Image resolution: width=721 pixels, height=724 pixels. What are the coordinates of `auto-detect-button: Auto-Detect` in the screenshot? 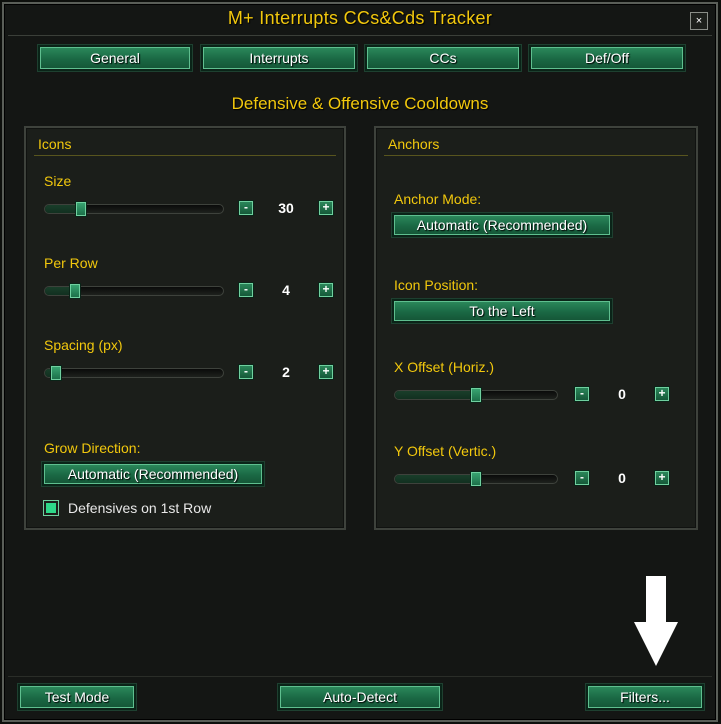 It's located at (360, 697).